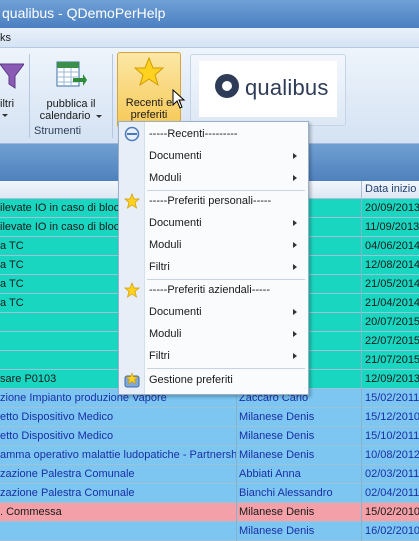 This screenshot has height=541, width=419. What do you see at coordinates (5, 38) in the screenshot?
I see `menu-item: ks` at bounding box center [5, 38].